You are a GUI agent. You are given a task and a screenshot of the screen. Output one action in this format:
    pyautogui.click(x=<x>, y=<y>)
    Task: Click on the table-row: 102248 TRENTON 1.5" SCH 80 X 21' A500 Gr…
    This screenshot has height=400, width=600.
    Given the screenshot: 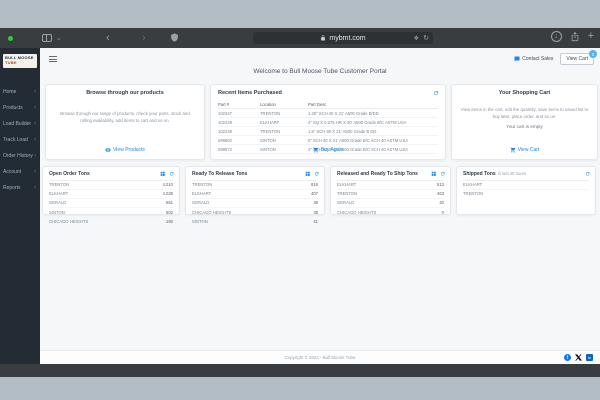 What is the action you would take?
    pyautogui.click(x=328, y=131)
    